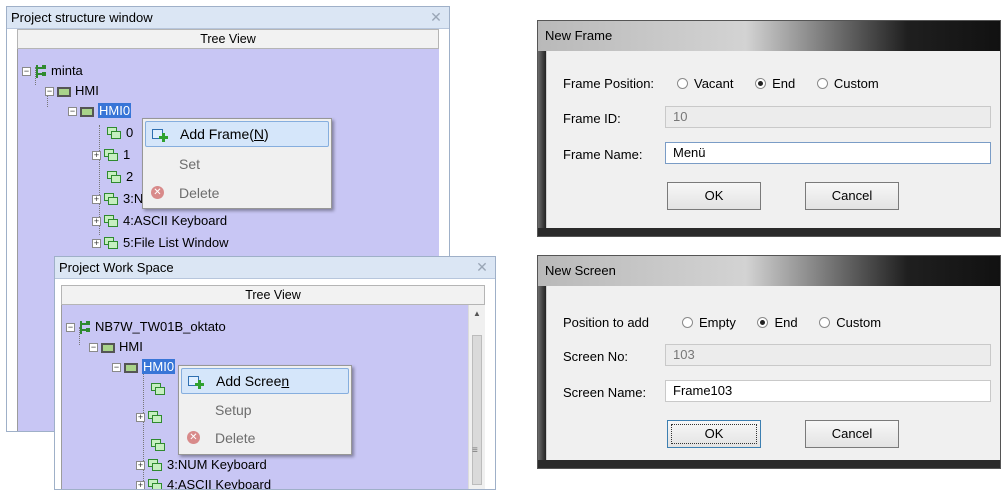 The image size is (1001, 490). I want to click on context-menu: Add Screen Setup ✕ Delete, so click(265, 410).